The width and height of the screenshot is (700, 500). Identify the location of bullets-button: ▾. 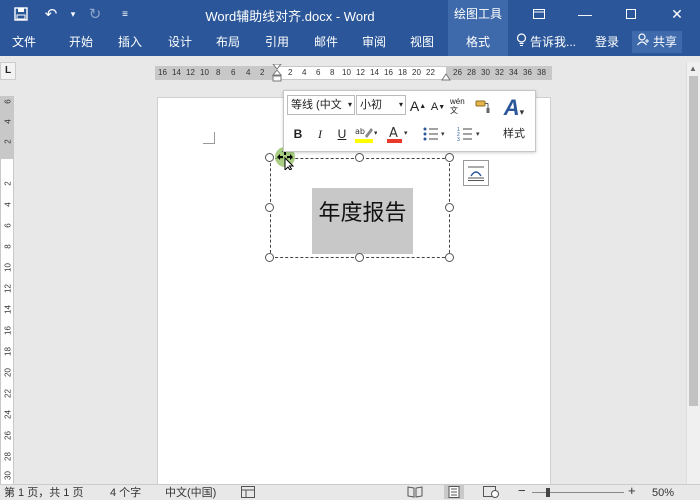
(435, 134).